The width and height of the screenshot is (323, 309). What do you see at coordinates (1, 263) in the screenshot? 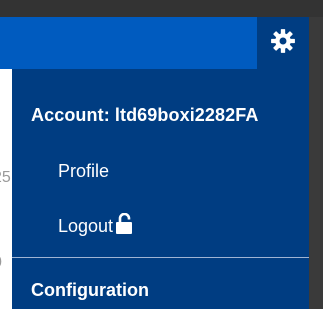
I see `partial-value: 0` at bounding box center [1, 263].